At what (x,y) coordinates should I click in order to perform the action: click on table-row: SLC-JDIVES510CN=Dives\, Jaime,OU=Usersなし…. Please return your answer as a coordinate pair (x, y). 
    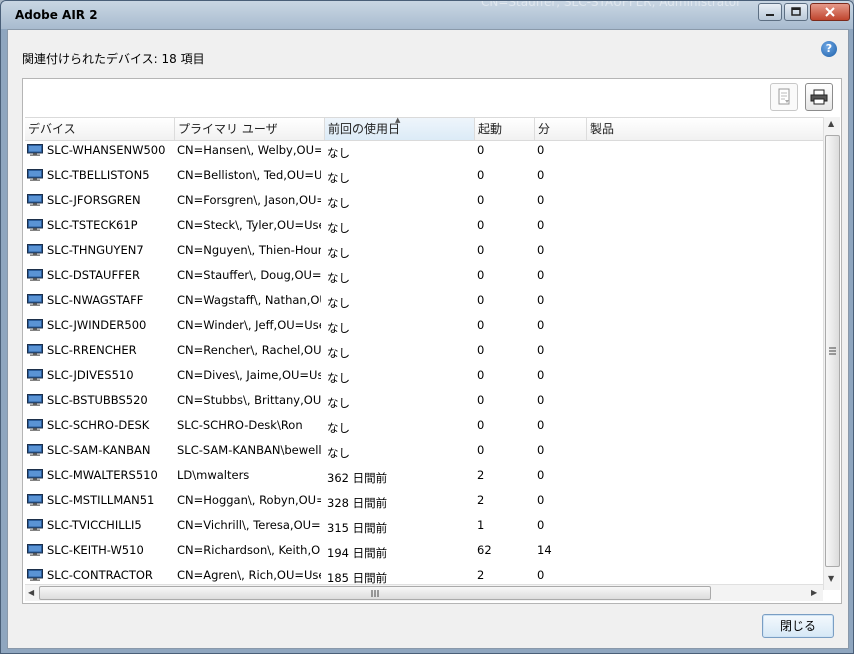
    Looking at the image, I should click on (424, 377).